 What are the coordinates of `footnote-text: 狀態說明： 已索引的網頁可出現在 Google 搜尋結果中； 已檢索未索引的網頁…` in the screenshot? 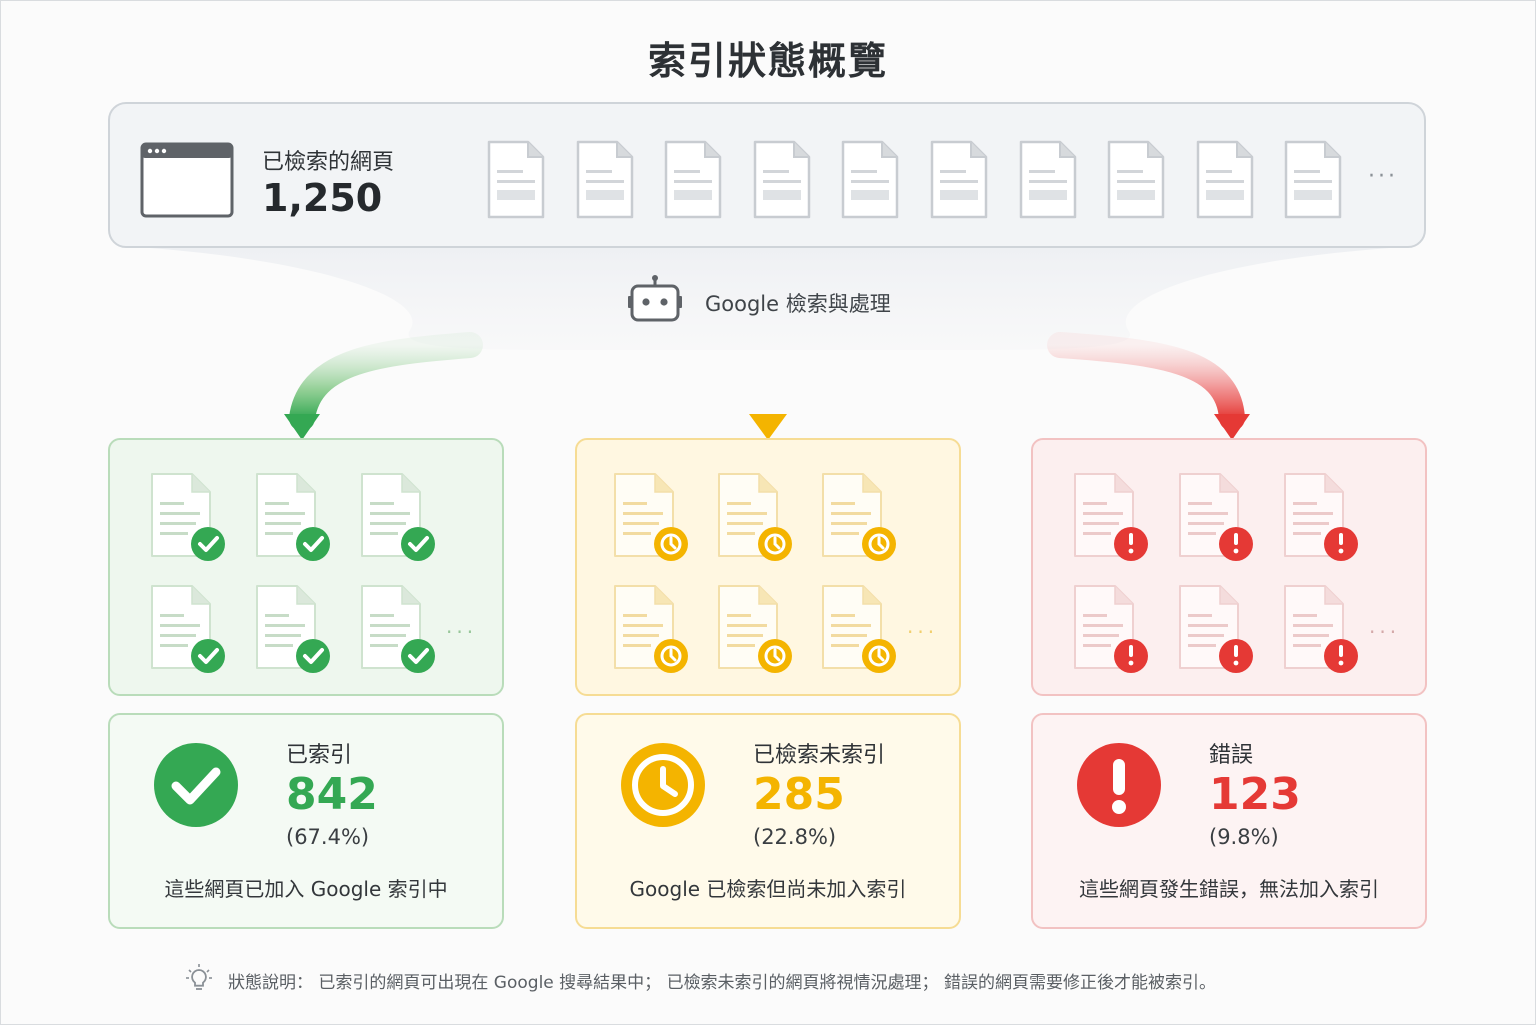 It's located at (722, 983).